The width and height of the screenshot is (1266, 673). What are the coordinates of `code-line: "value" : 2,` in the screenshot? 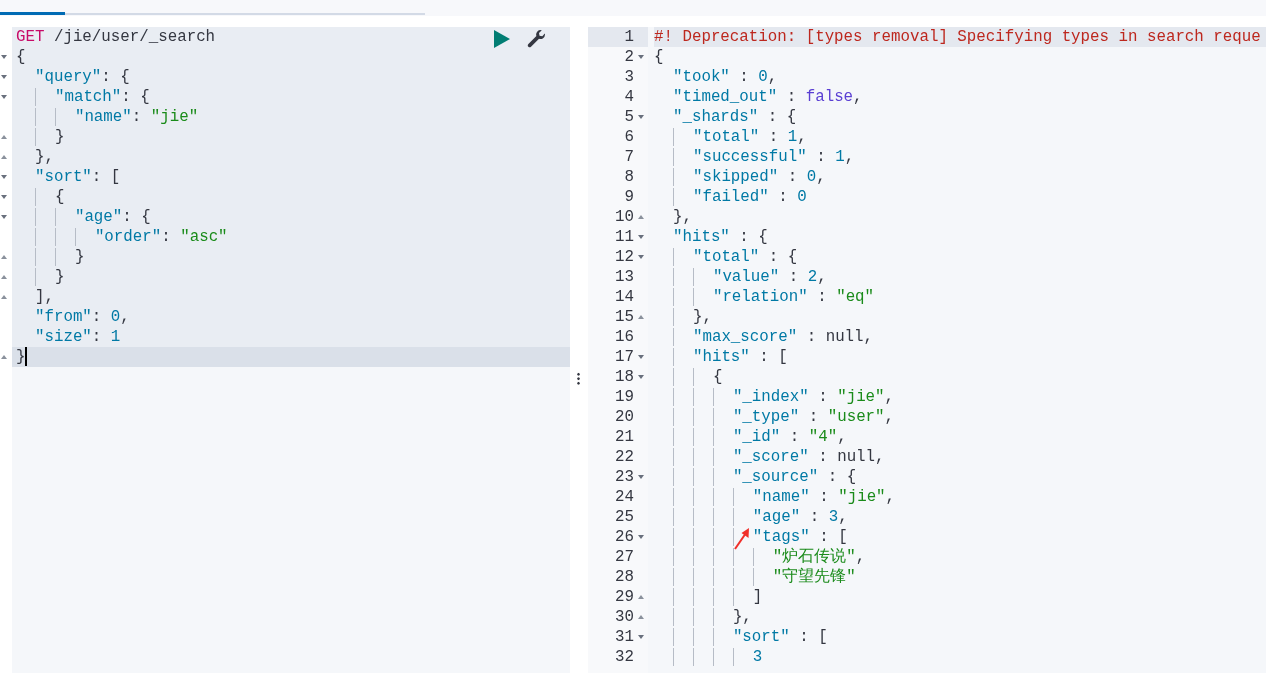 It's located at (740, 277).